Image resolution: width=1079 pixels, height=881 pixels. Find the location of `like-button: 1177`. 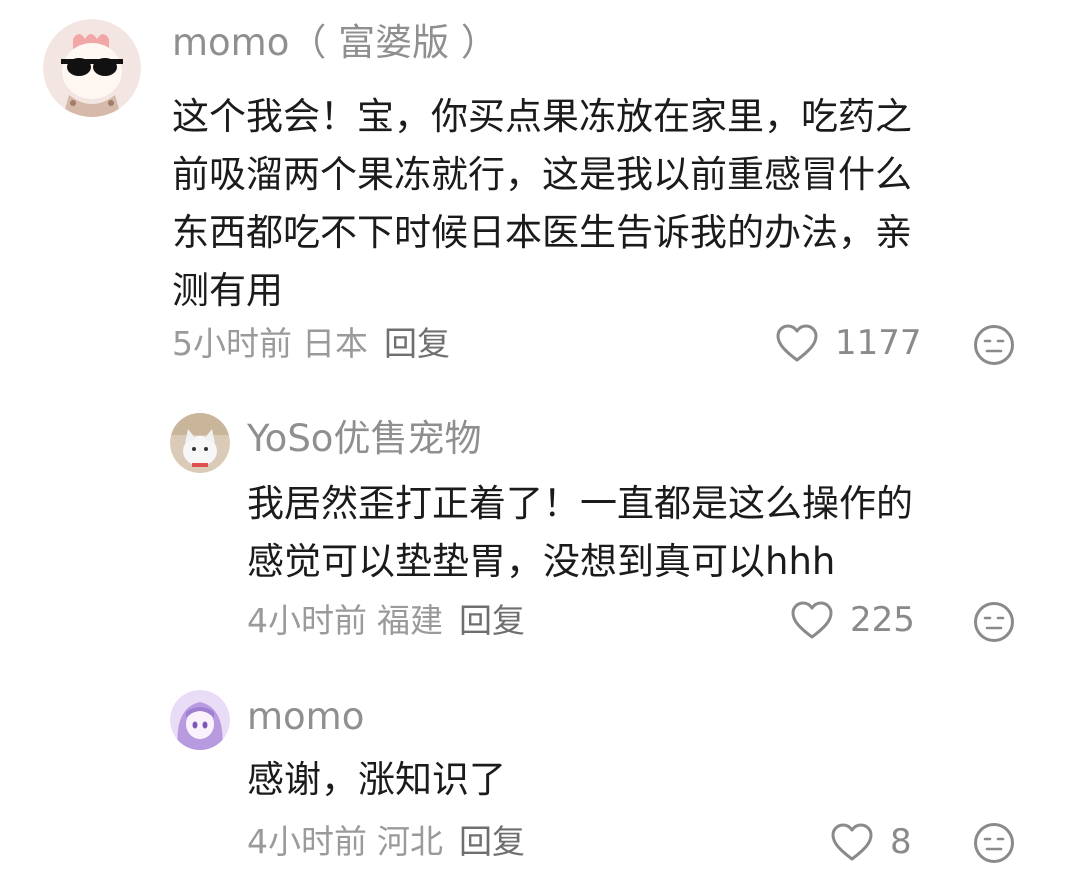

like-button: 1177 is located at coordinates (848, 343).